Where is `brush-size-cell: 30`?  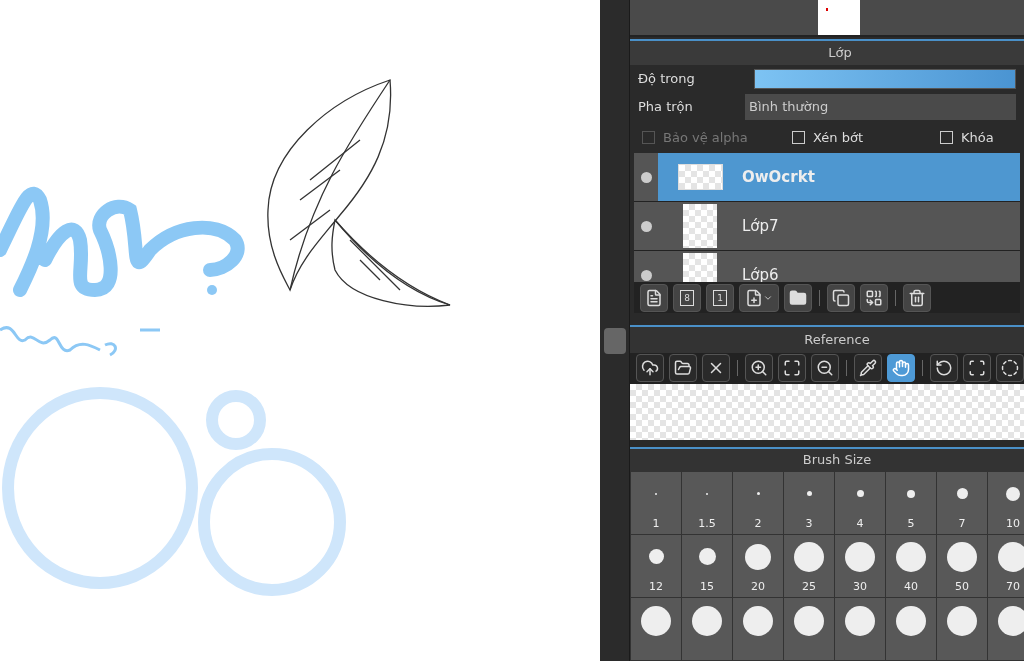
brush-size-cell: 30 is located at coordinates (860, 566).